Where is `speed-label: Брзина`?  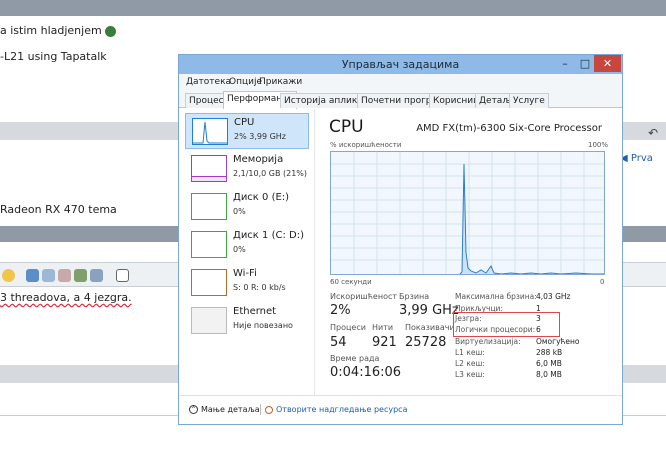 speed-label: Брзина is located at coordinates (414, 296).